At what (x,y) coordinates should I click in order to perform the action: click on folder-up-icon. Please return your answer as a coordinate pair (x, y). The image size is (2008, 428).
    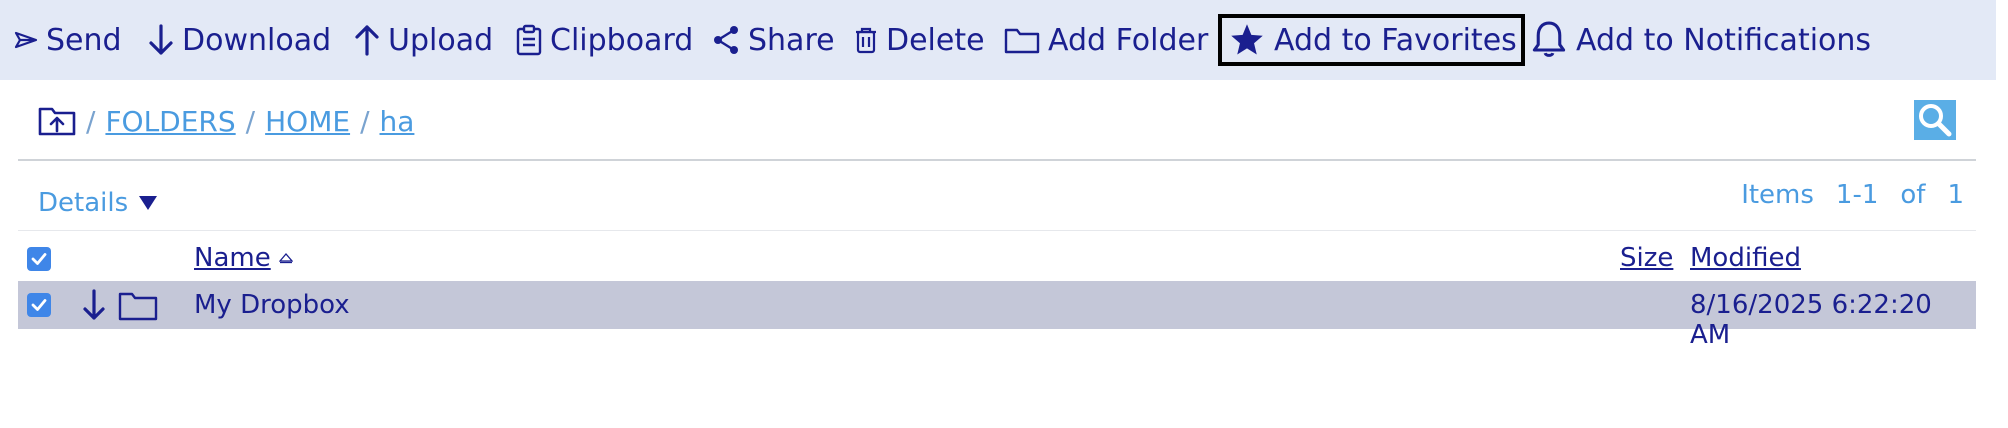
    Looking at the image, I should click on (57, 121).